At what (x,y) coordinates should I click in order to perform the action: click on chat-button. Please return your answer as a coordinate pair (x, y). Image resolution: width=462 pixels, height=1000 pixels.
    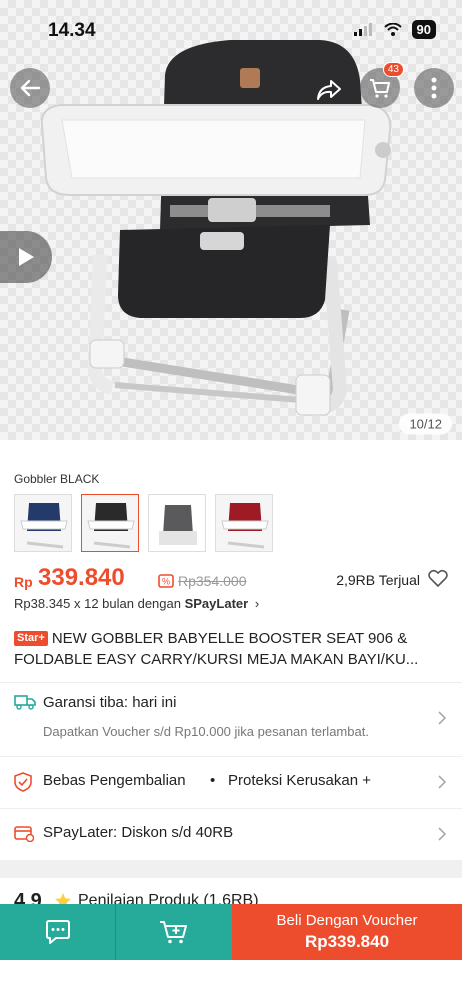
    Looking at the image, I should click on (58, 932).